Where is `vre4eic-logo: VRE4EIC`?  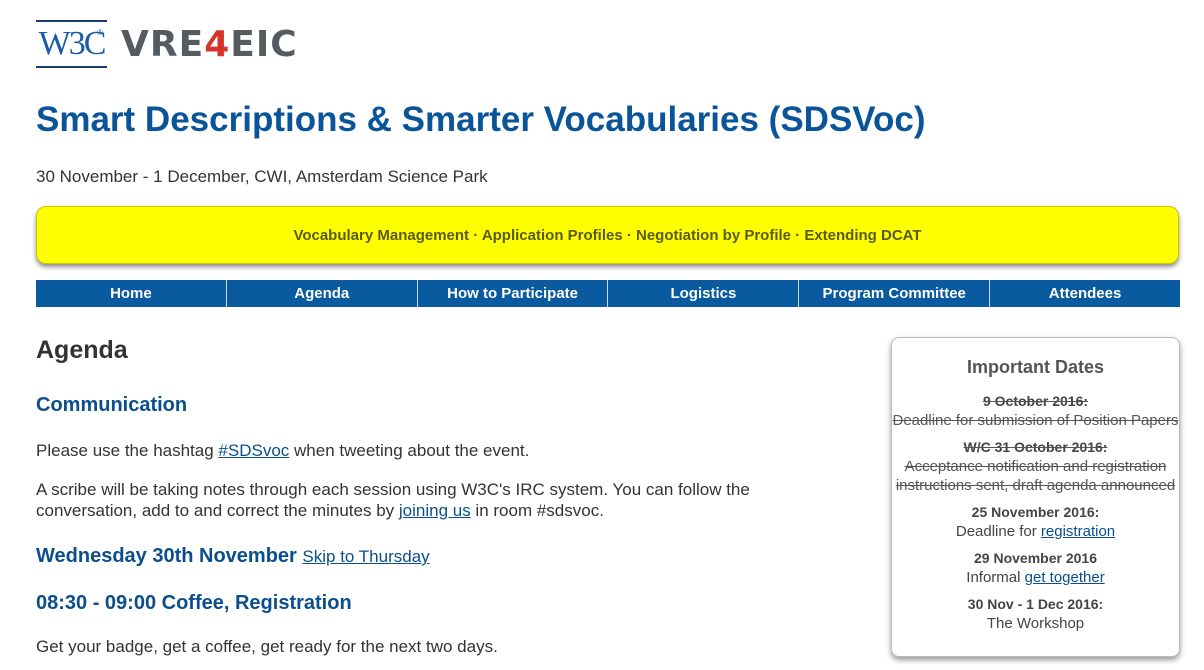 vre4eic-logo: VRE4EIC is located at coordinates (209, 44).